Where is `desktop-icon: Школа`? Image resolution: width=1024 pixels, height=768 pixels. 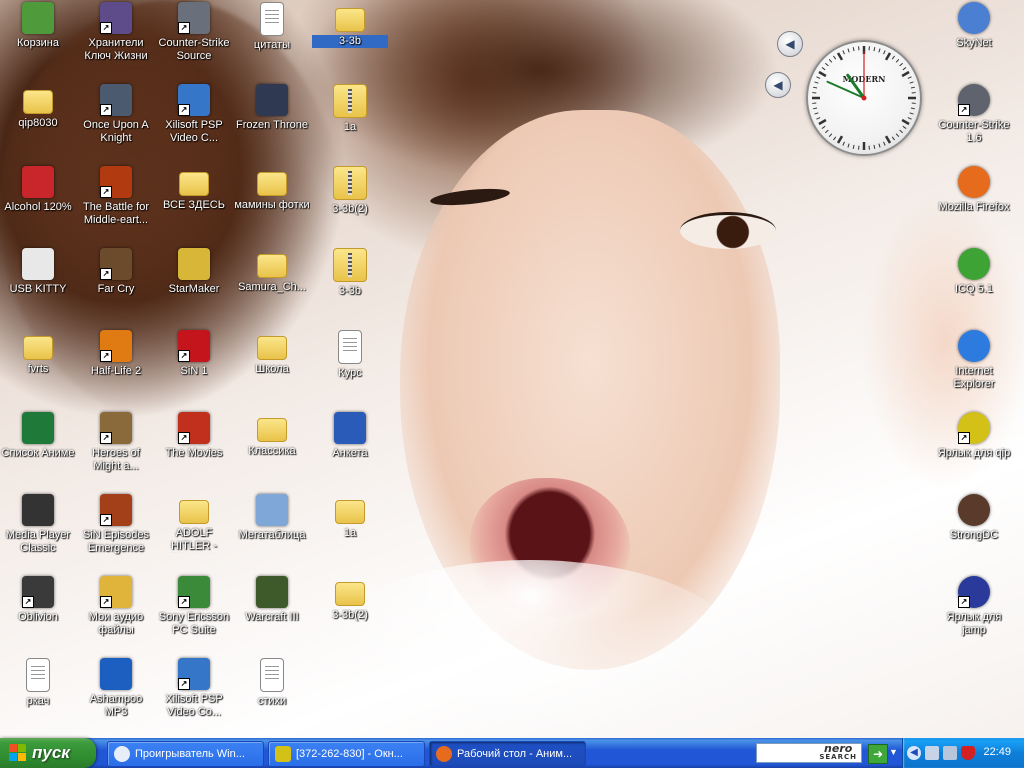
desktop-icon: Школа is located at coordinates (272, 353).